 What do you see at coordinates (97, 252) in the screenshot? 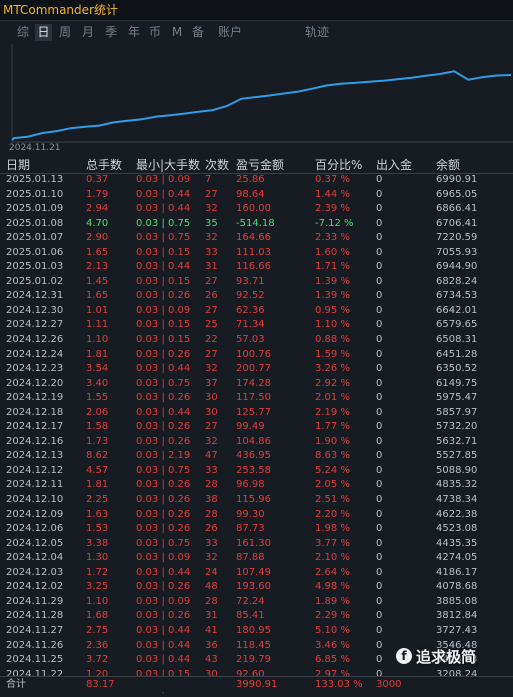
I see `cell-lots: 1.65` at bounding box center [97, 252].